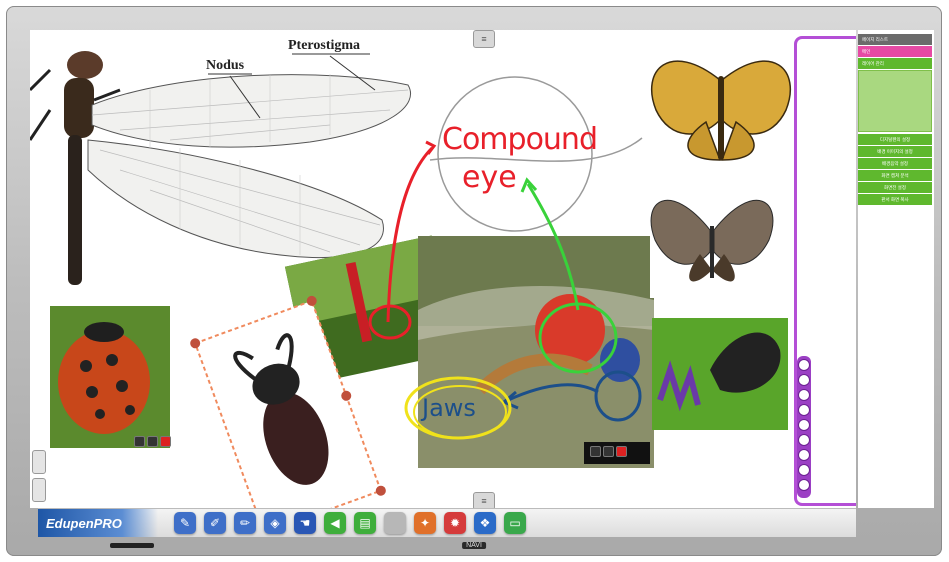  I want to click on new-page-button: ▤, so click(365, 523).